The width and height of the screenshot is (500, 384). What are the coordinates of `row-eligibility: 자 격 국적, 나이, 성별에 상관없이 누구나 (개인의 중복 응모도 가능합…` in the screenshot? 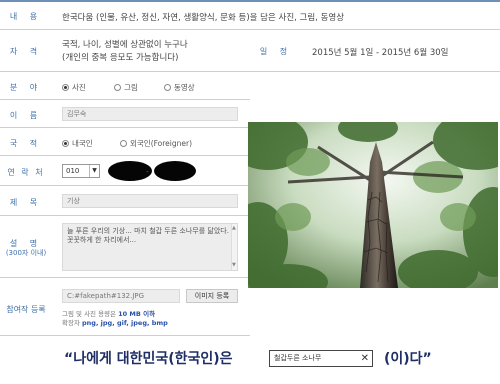 It's located at (250, 51).